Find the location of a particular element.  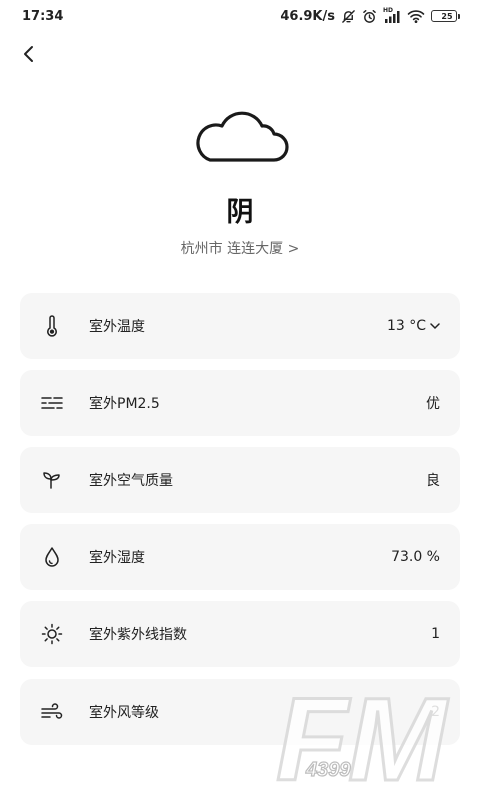

status-bar: 17:34 46.9K/s HD 25 is located at coordinates (240, 16).